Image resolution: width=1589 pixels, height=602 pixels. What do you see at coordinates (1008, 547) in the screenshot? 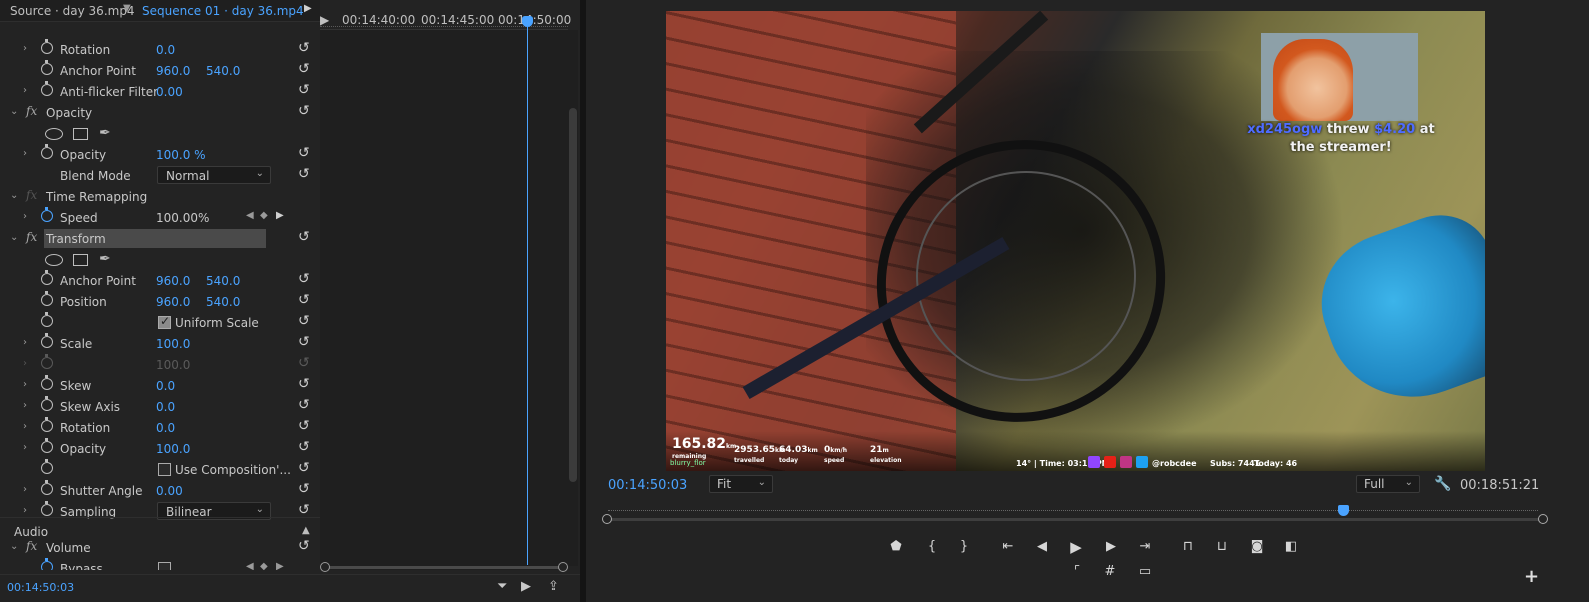
I see `go-to-in-icon: ⇤` at bounding box center [1008, 547].